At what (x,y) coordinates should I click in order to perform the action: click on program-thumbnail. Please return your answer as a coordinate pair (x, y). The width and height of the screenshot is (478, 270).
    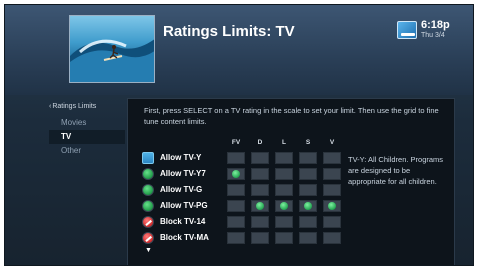
    Looking at the image, I should click on (112, 49).